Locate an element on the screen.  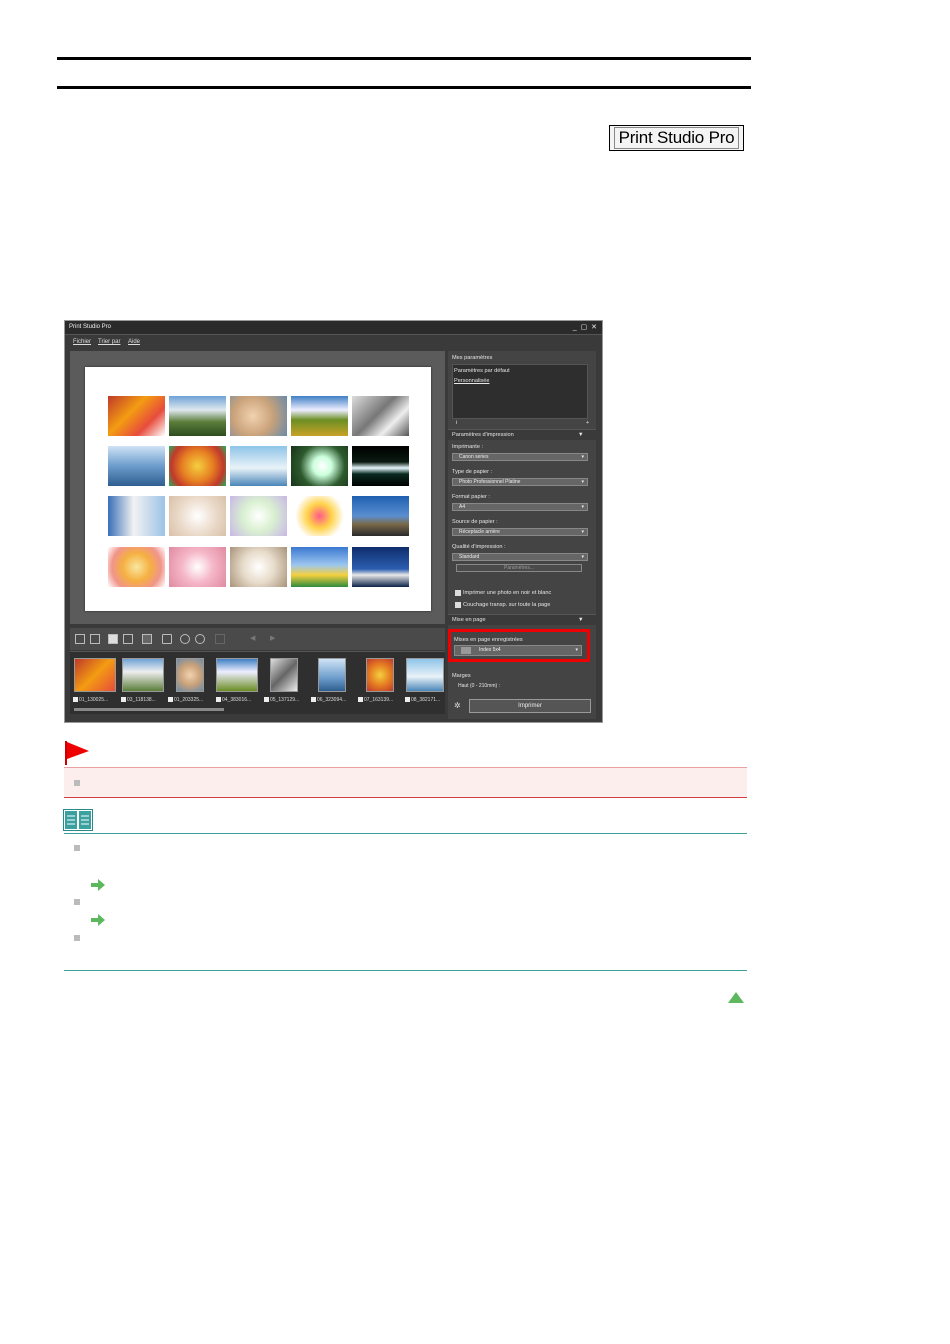
caution-flag-icon is located at coordinates (77, 753).